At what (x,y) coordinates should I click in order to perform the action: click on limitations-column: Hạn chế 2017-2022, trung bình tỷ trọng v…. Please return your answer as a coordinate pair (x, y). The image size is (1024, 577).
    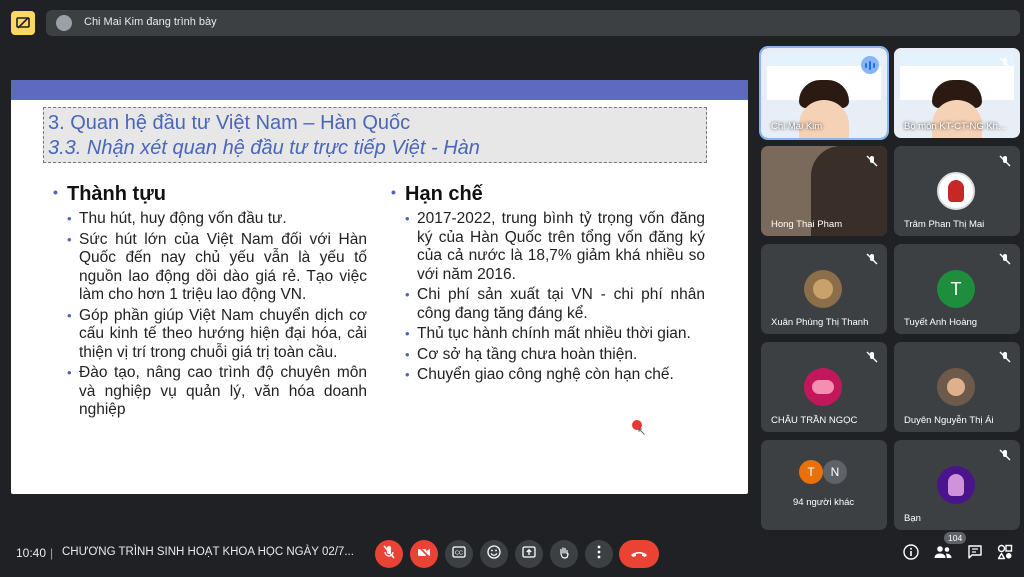
    Looking at the image, I should click on (548, 285).